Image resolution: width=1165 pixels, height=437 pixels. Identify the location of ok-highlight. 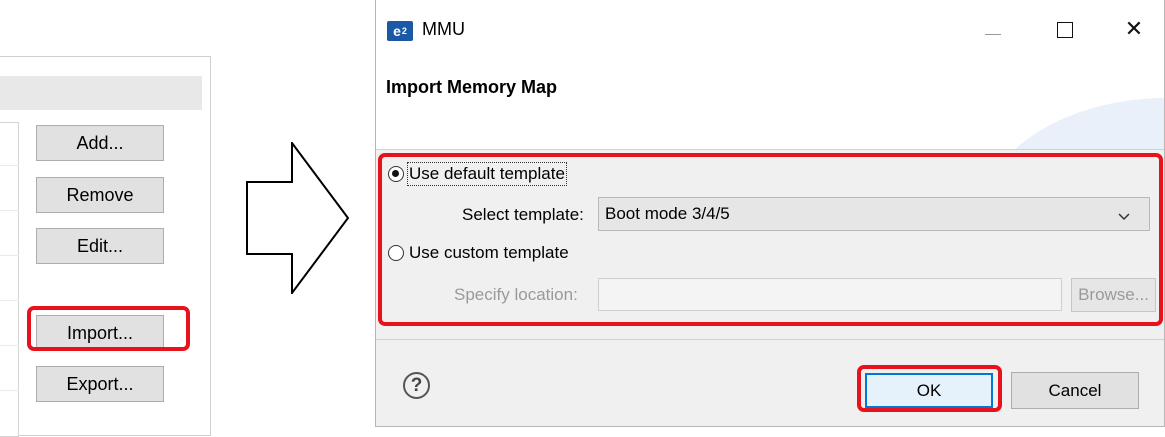
(929, 388).